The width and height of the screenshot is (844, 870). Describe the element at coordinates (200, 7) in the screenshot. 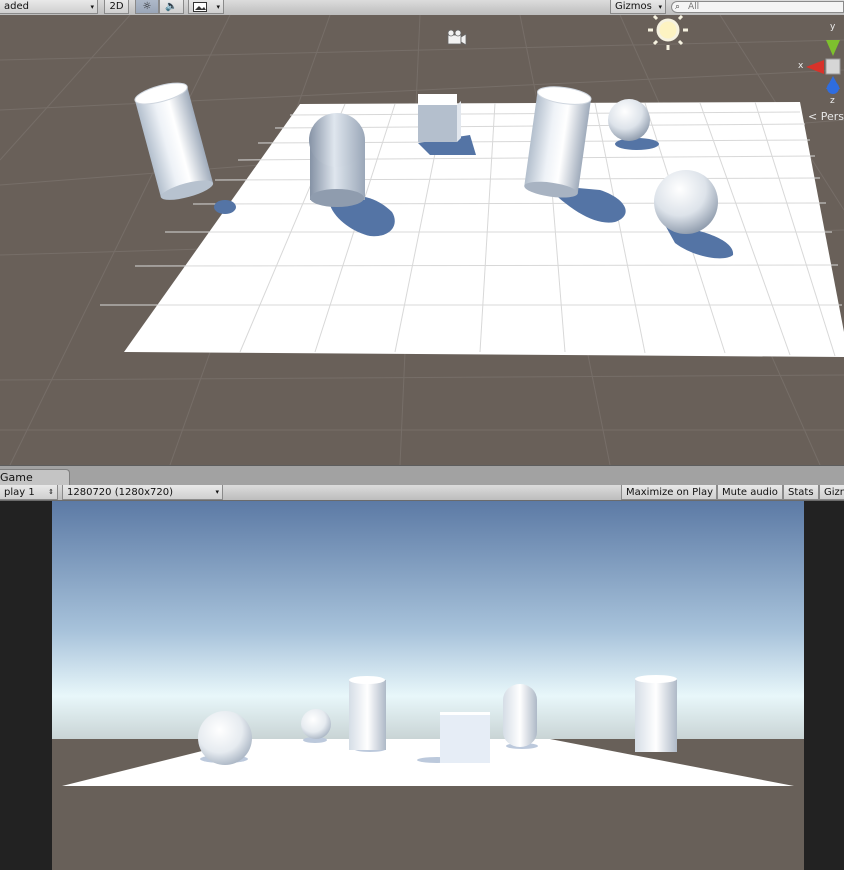

I see `image-effects-icon` at that location.